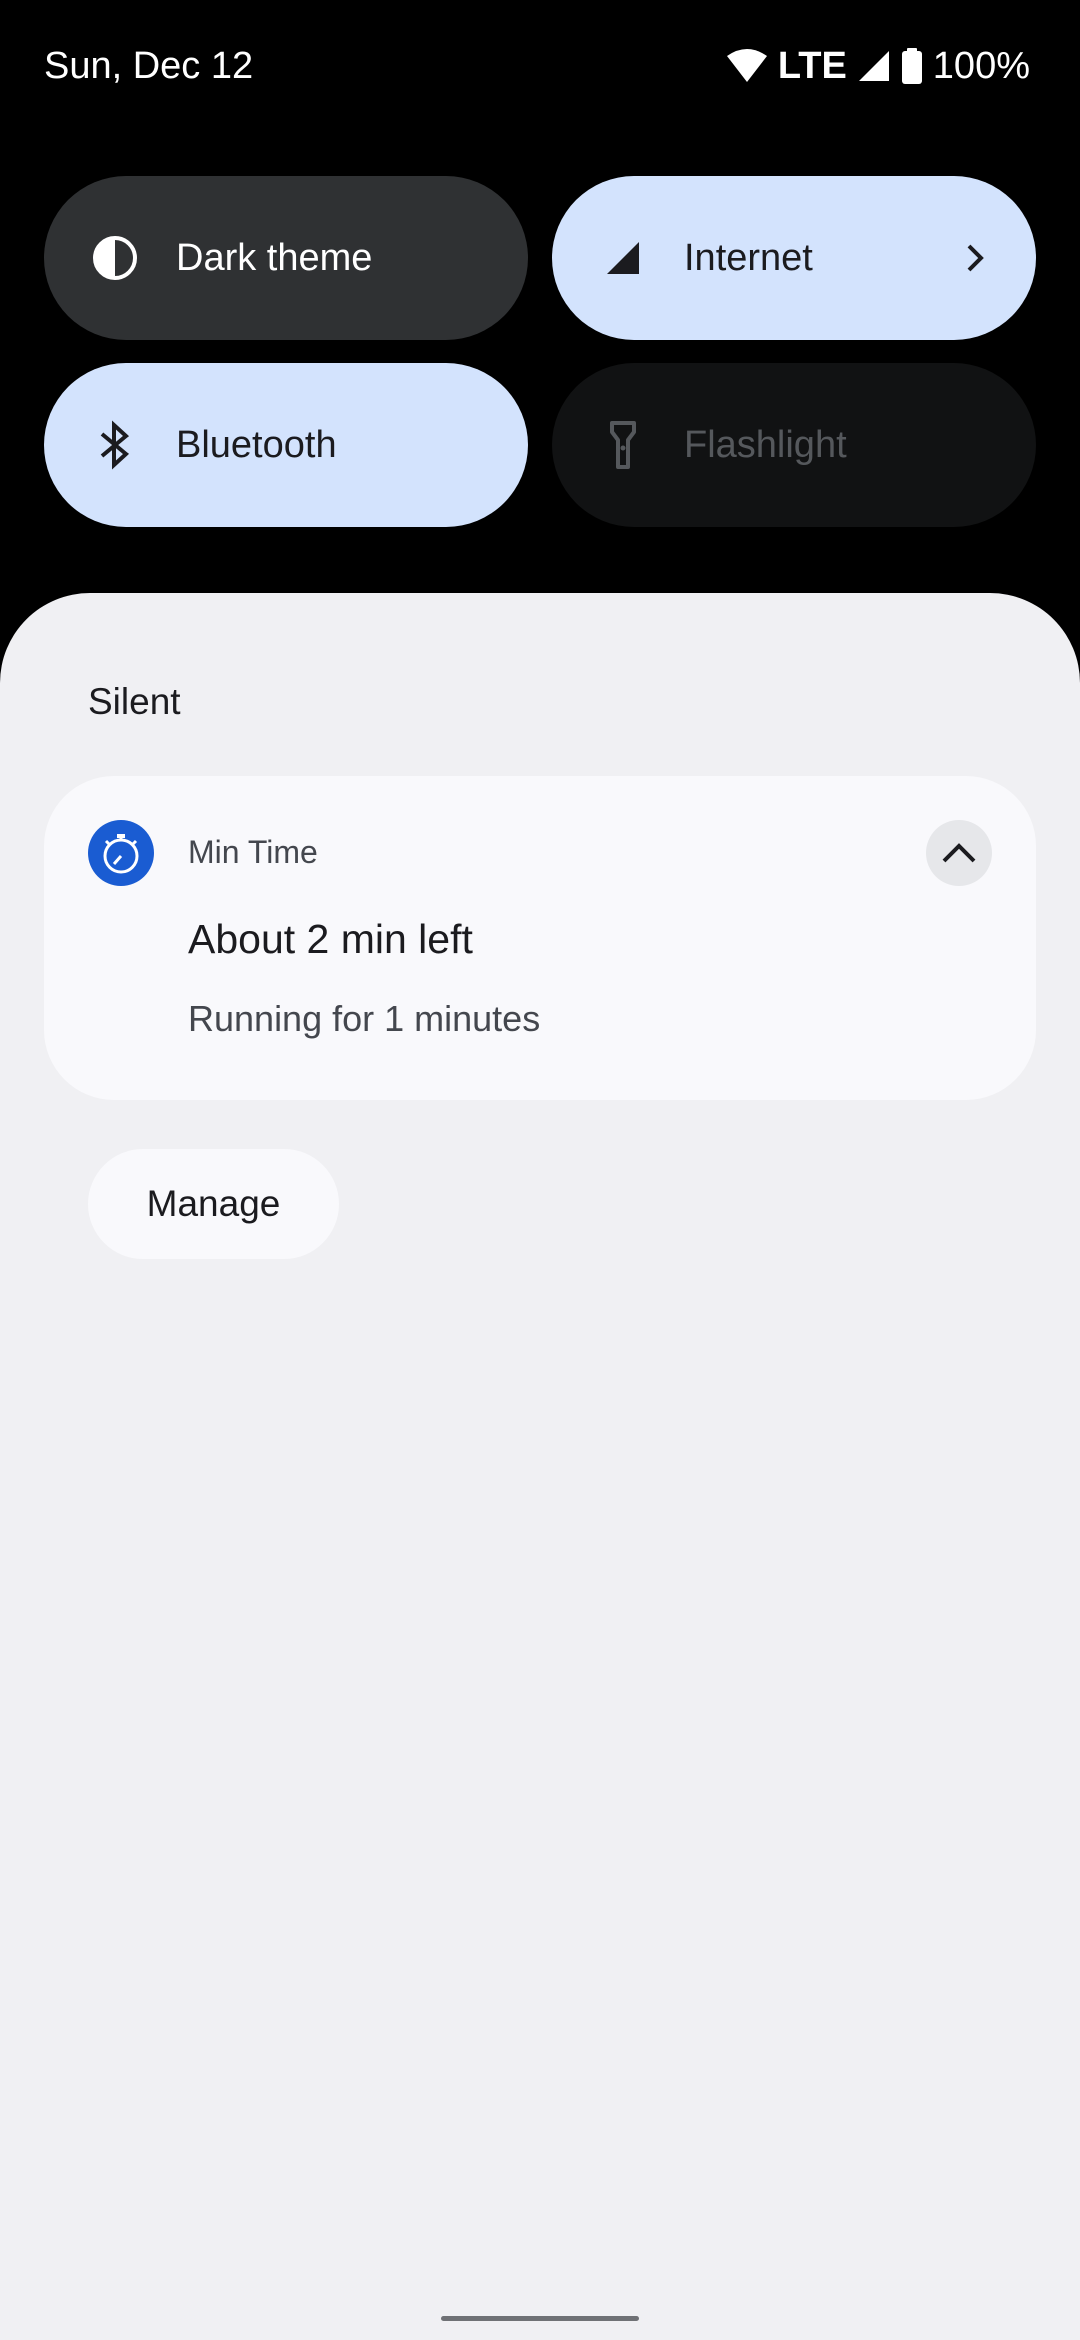  I want to click on status-bar: Sun, Dec 12 LTE 100%, so click(540, 65).